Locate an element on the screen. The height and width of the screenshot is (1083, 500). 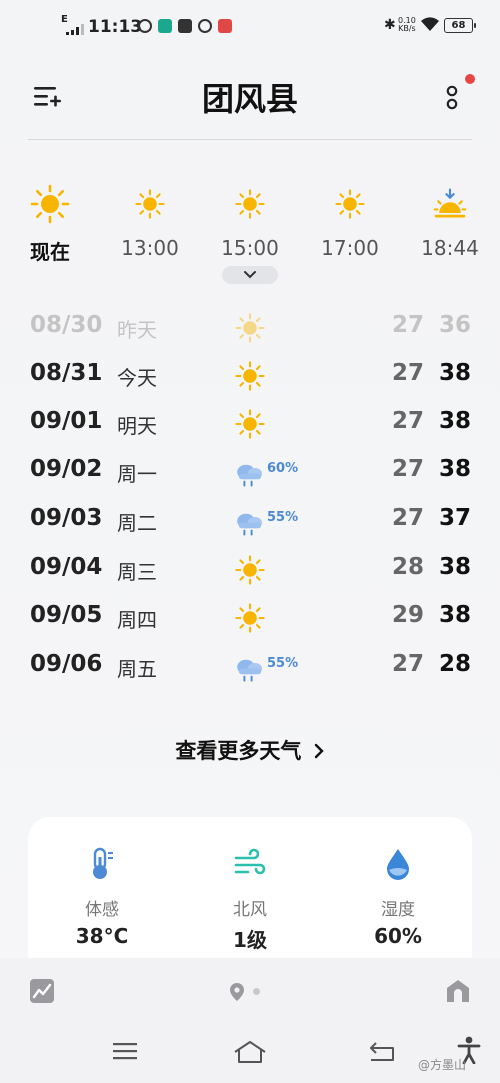
forecast-row: 08/31 今天 27 38 is located at coordinates (250, 376).